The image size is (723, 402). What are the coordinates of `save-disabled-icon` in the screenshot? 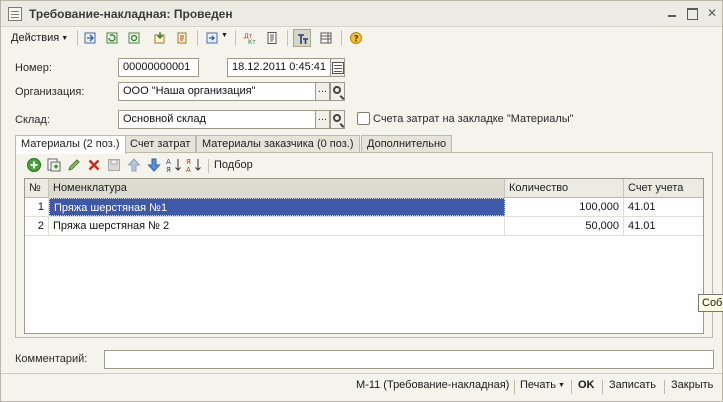 It's located at (114, 165).